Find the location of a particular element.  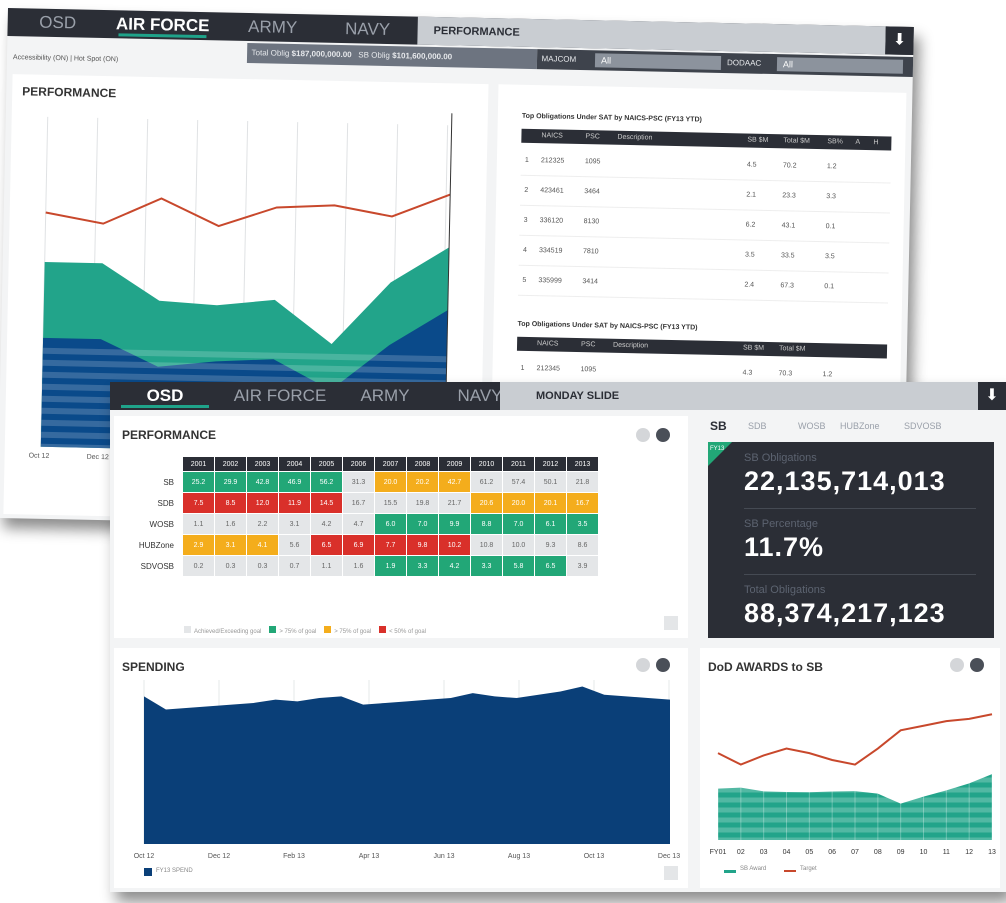

x-tick-label: Apr 13 is located at coordinates (369, 856).